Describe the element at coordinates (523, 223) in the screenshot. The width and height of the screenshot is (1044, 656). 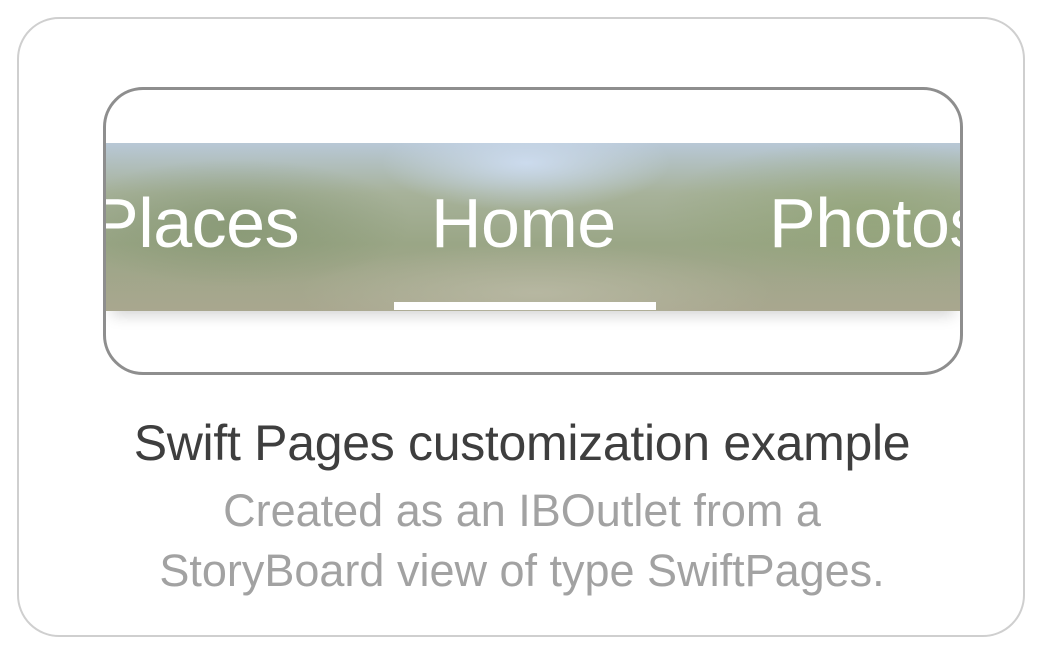
I see `tab-home: Home` at that location.